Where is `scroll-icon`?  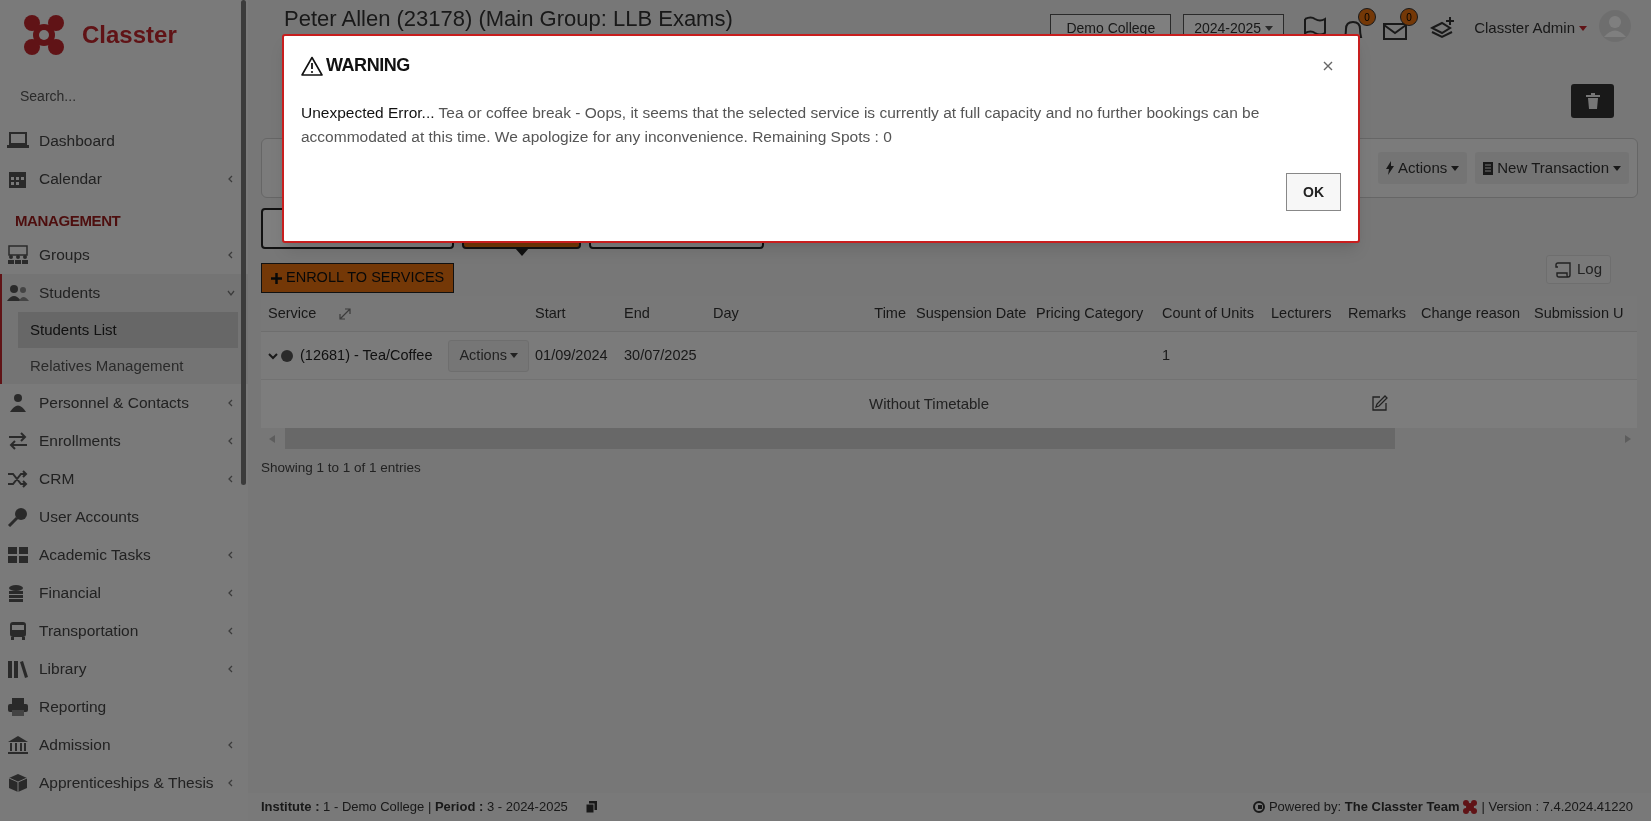
scroll-icon is located at coordinates (1563, 269).